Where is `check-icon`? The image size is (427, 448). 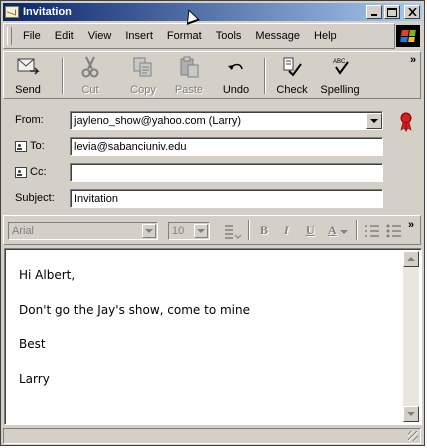 check-icon is located at coordinates (292, 67).